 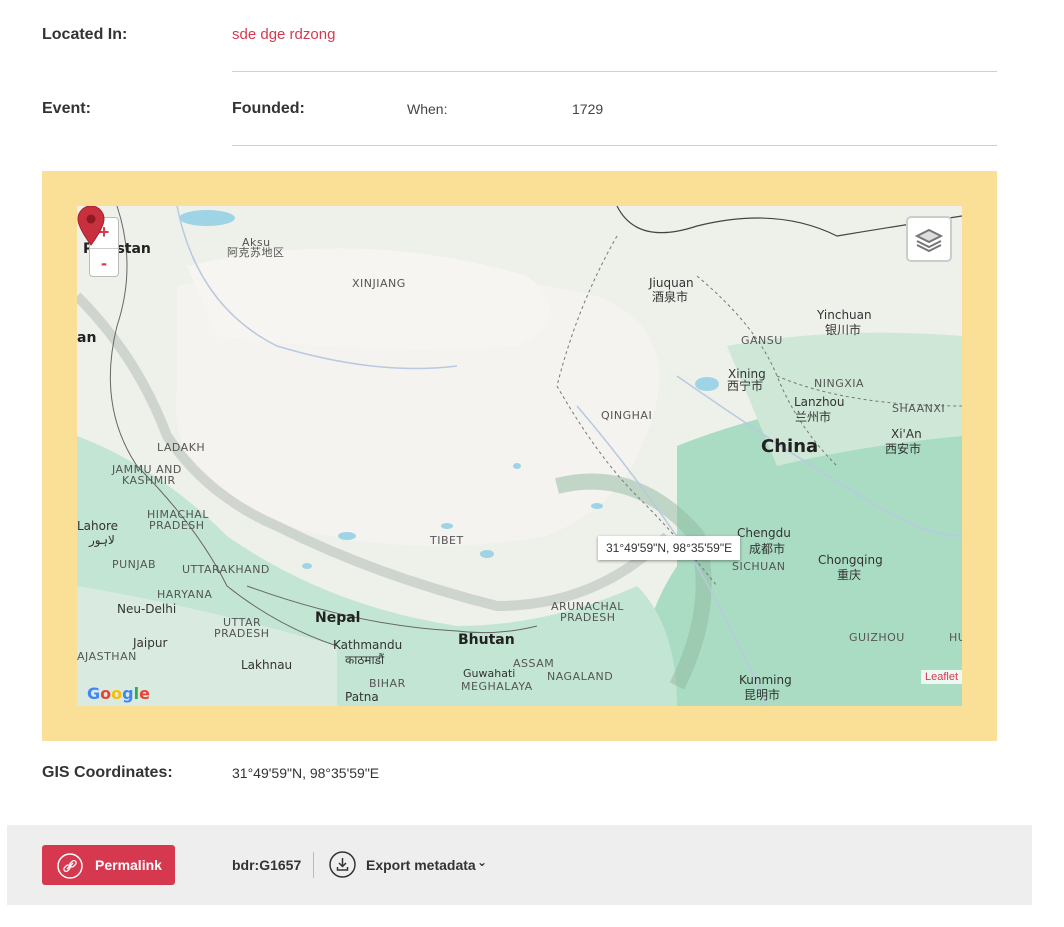 I want to click on map-label-pradesh-3: PRADESH, so click(x=242, y=633).